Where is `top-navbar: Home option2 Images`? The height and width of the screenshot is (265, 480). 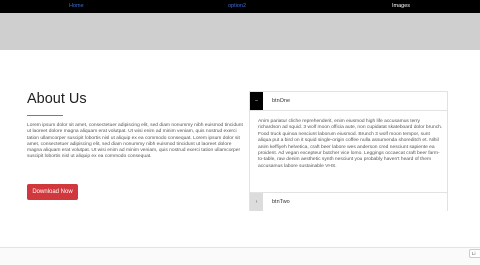 top-navbar: Home option2 Images is located at coordinates (240, 6).